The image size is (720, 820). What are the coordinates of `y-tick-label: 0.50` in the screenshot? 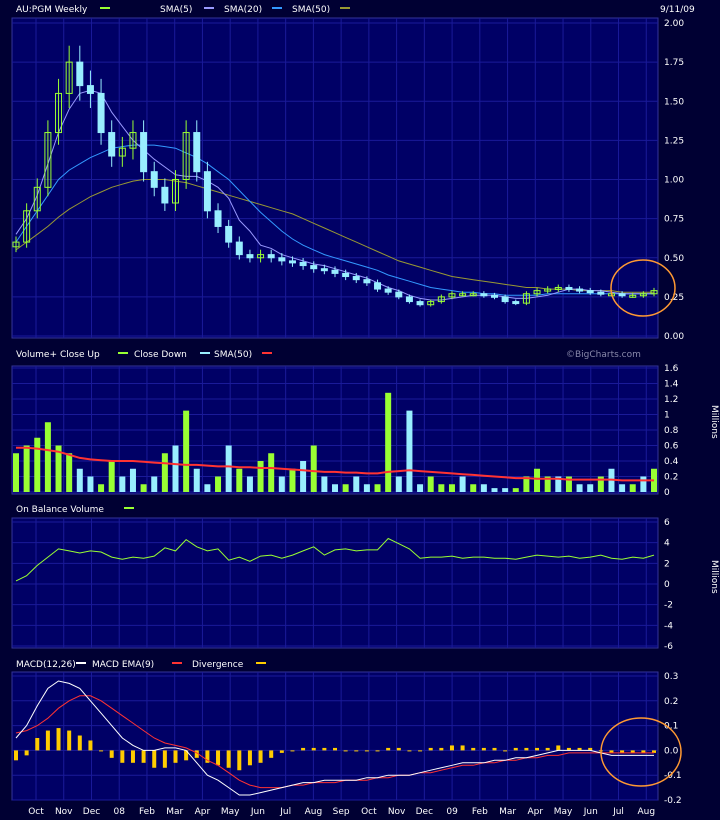 It's located at (674, 259).